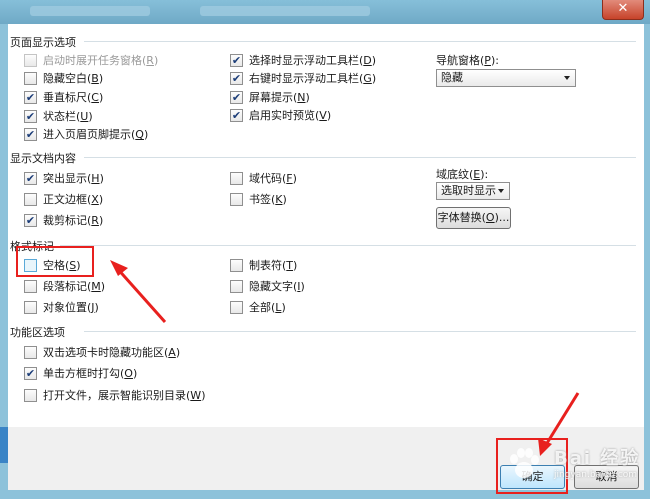 The image size is (650, 499). I want to click on option-smart-toc: 打开文件，展示智能识别目录(W), so click(114, 395).